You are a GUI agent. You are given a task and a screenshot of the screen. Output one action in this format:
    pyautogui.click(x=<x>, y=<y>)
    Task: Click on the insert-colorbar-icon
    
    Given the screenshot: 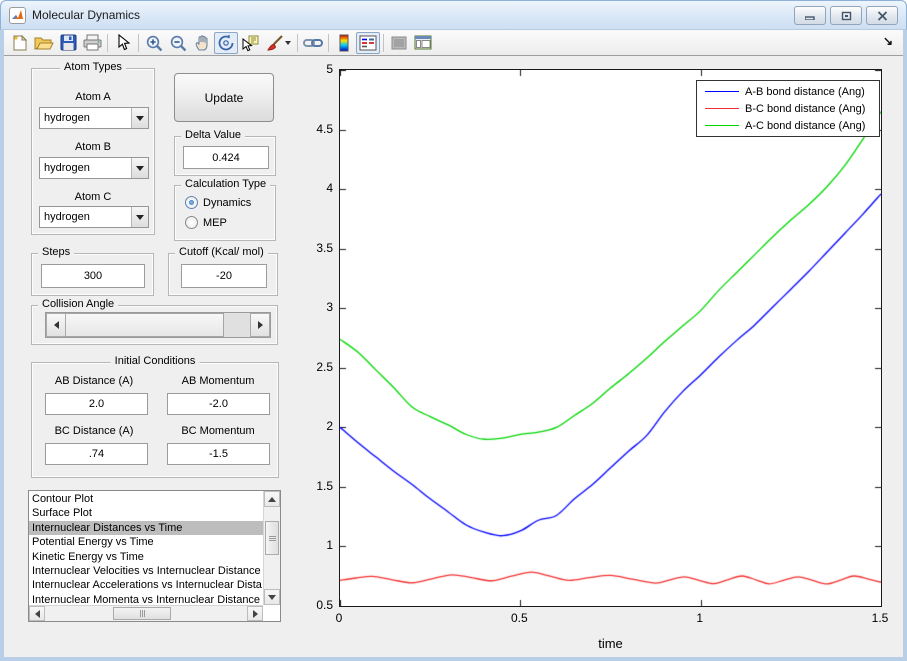 What is the action you would take?
    pyautogui.click(x=344, y=43)
    